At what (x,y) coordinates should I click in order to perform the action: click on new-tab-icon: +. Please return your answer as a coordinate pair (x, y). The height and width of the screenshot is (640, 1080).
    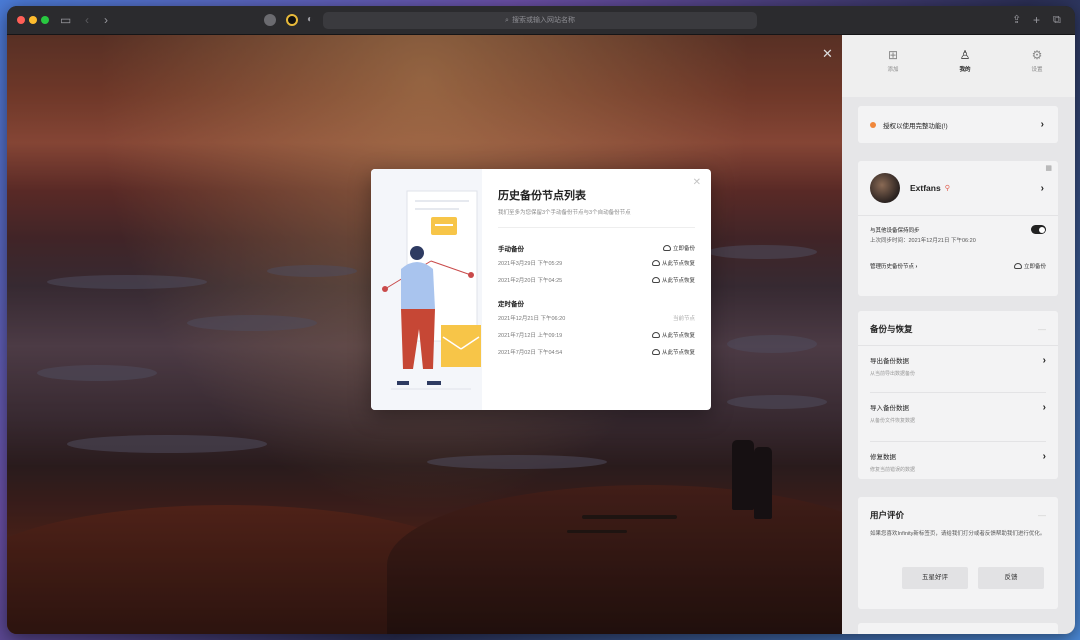
    Looking at the image, I should click on (1036, 20).